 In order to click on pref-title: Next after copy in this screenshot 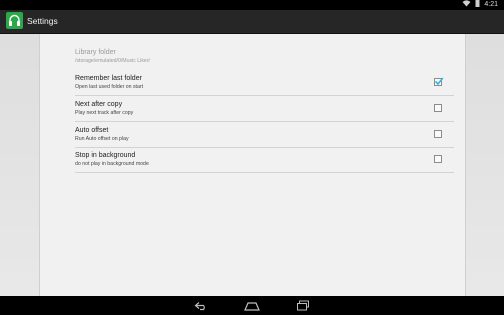, I will do `click(99, 104)`.